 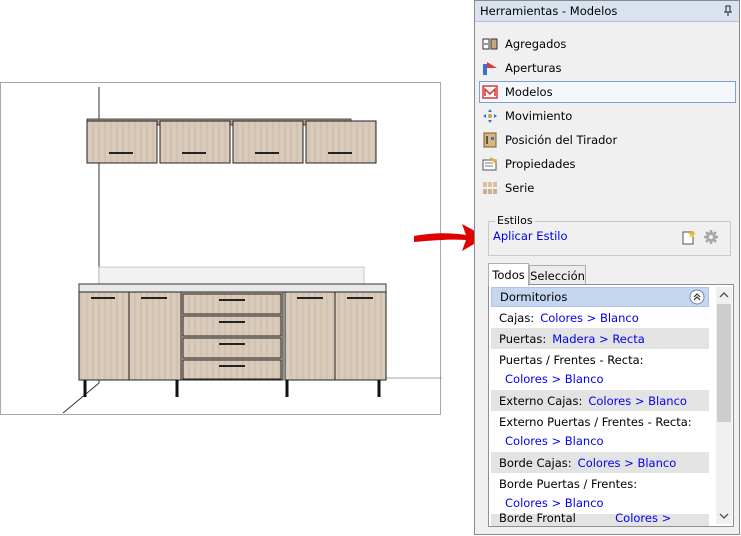 I want to click on scroll-down-arrow-icon, so click(x=724, y=516).